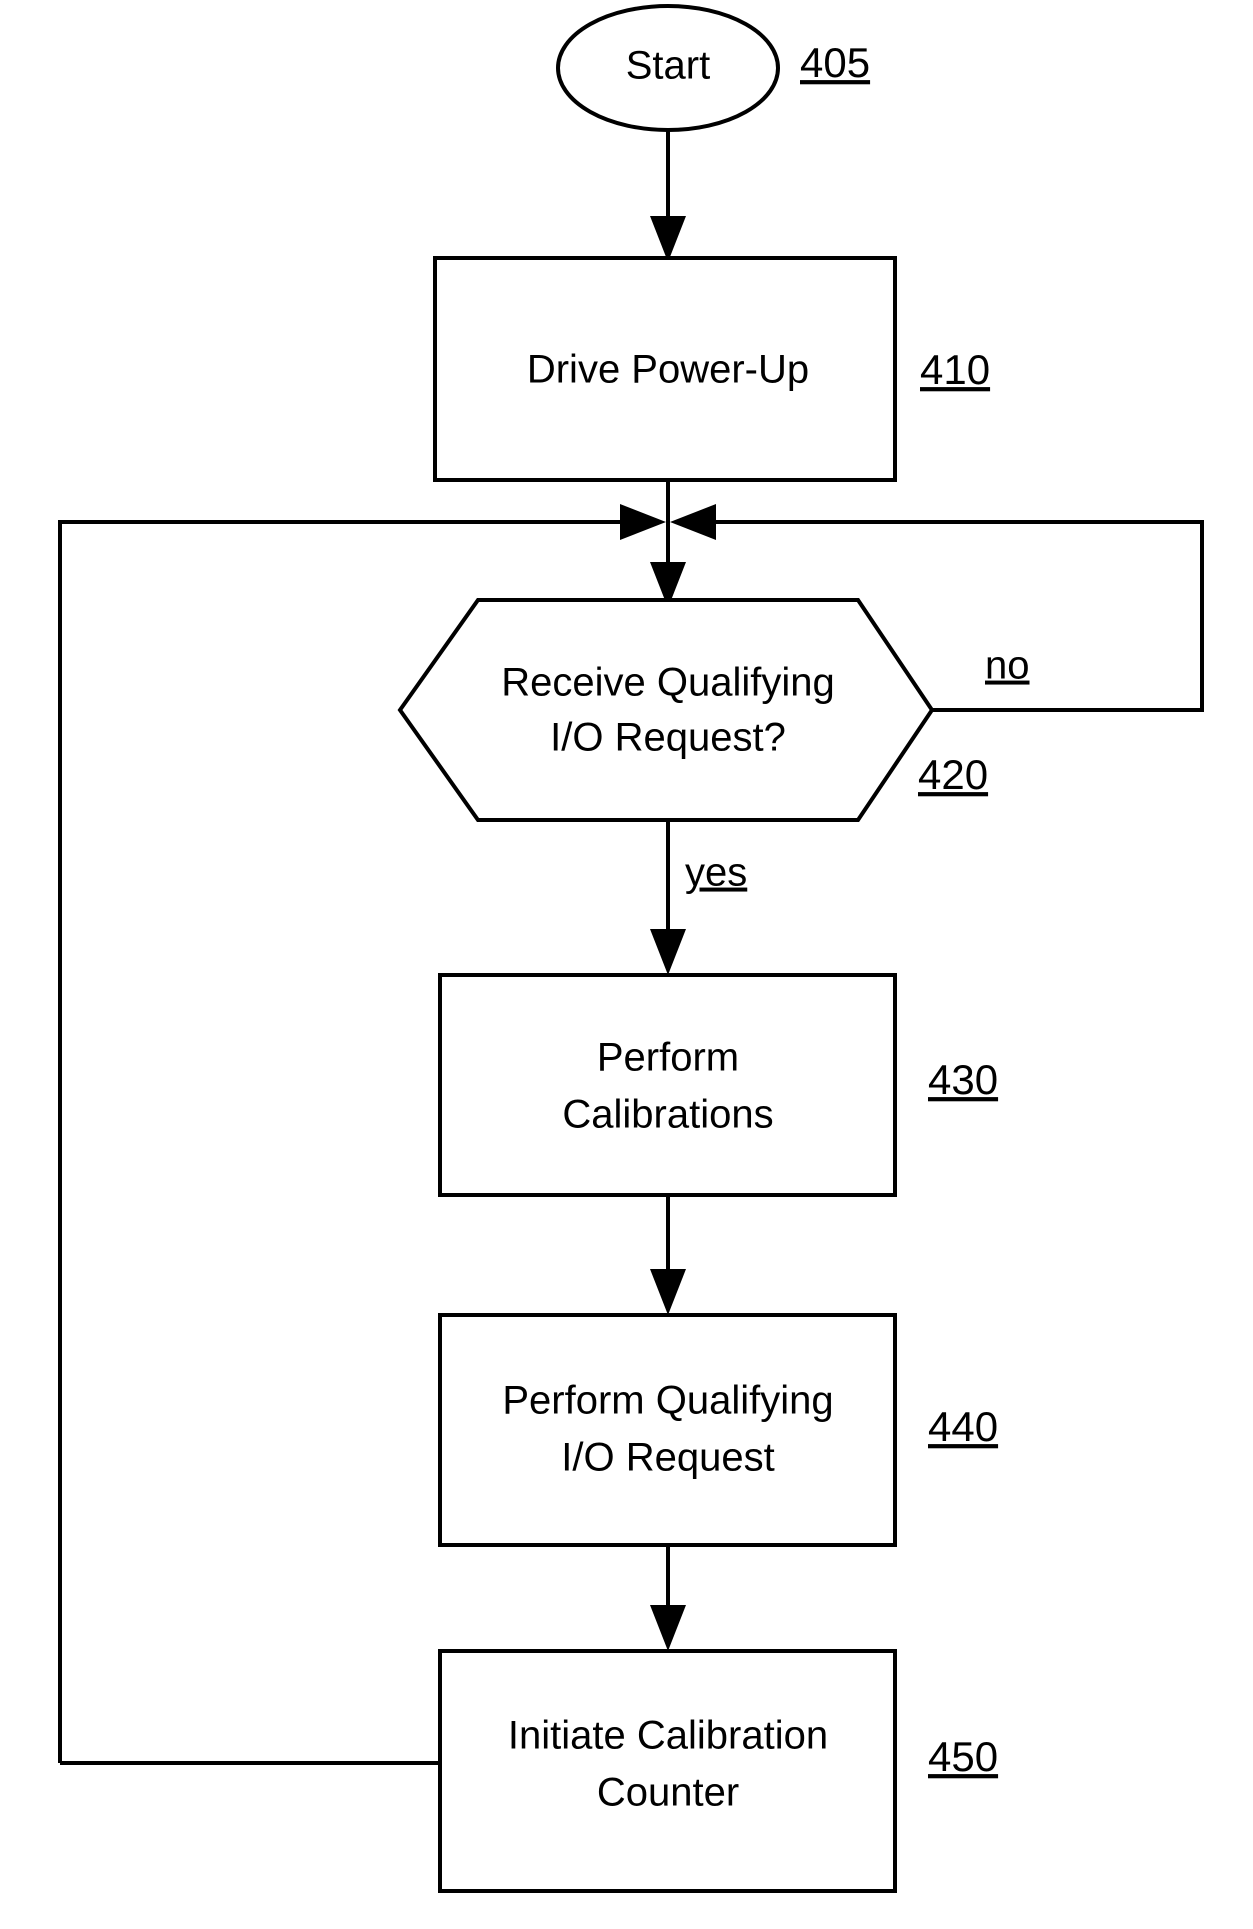 The image size is (1253, 1929). I want to click on ref-label-410: 410, so click(955, 369).